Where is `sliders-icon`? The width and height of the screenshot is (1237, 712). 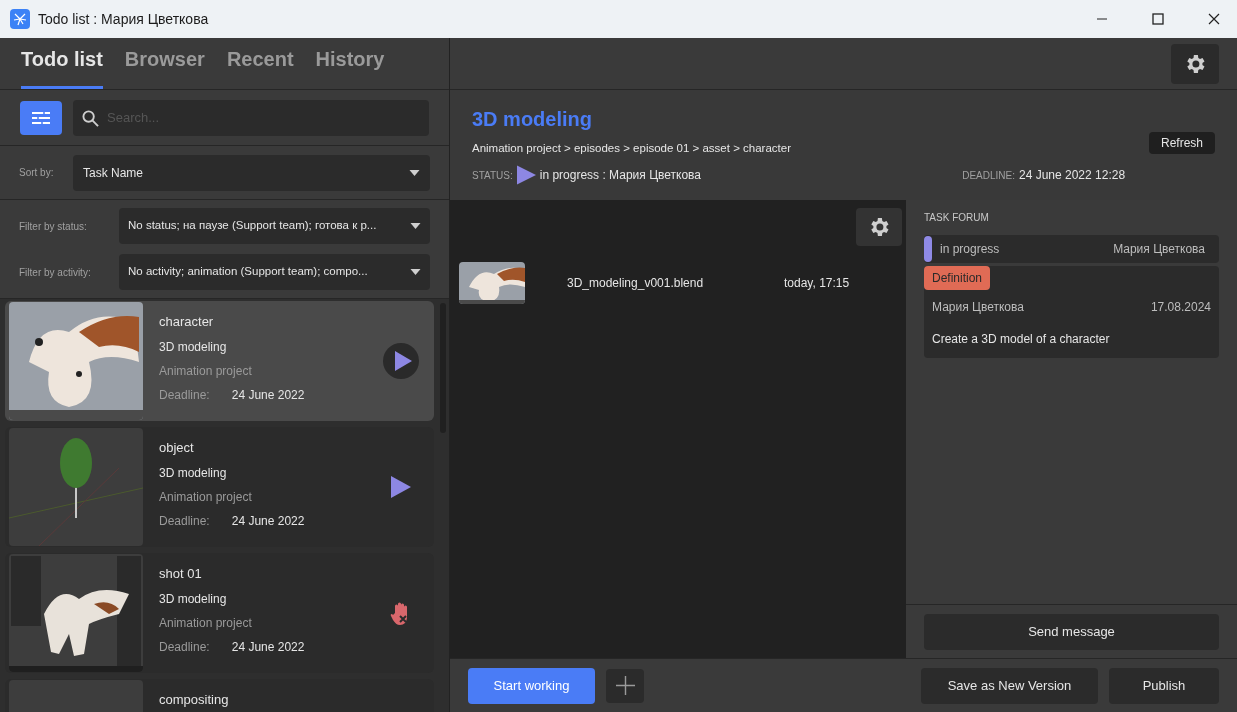
sliders-icon is located at coordinates (41, 117).